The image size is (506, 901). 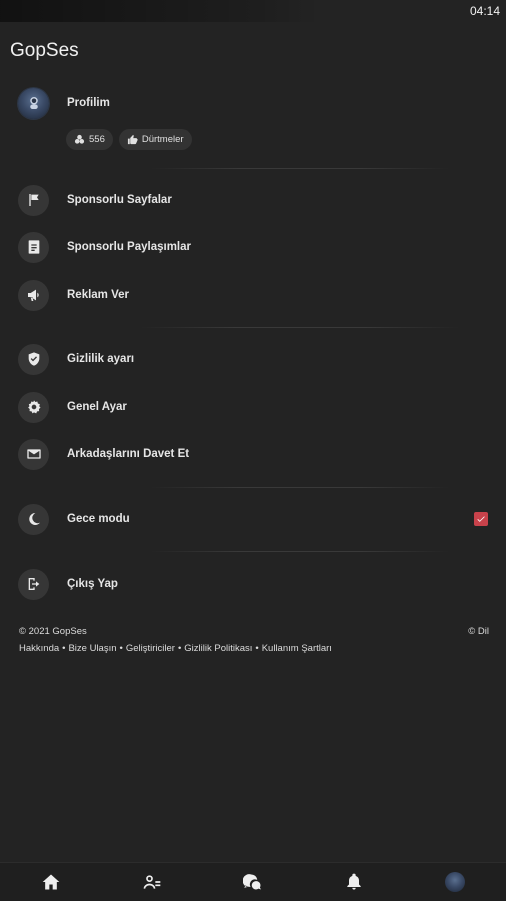 What do you see at coordinates (150, 648) in the screenshot?
I see `footer-link-developers: Geliştiriciler` at bounding box center [150, 648].